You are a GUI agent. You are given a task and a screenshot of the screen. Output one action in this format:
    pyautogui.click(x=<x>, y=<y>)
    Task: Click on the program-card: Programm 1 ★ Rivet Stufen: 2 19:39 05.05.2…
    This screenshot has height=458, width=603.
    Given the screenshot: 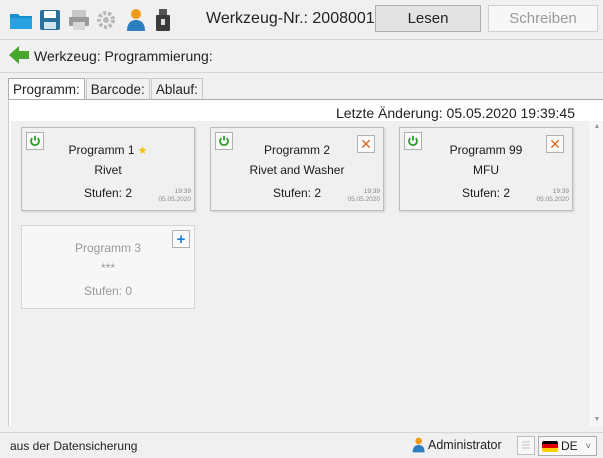 What is the action you would take?
    pyautogui.click(x=108, y=169)
    